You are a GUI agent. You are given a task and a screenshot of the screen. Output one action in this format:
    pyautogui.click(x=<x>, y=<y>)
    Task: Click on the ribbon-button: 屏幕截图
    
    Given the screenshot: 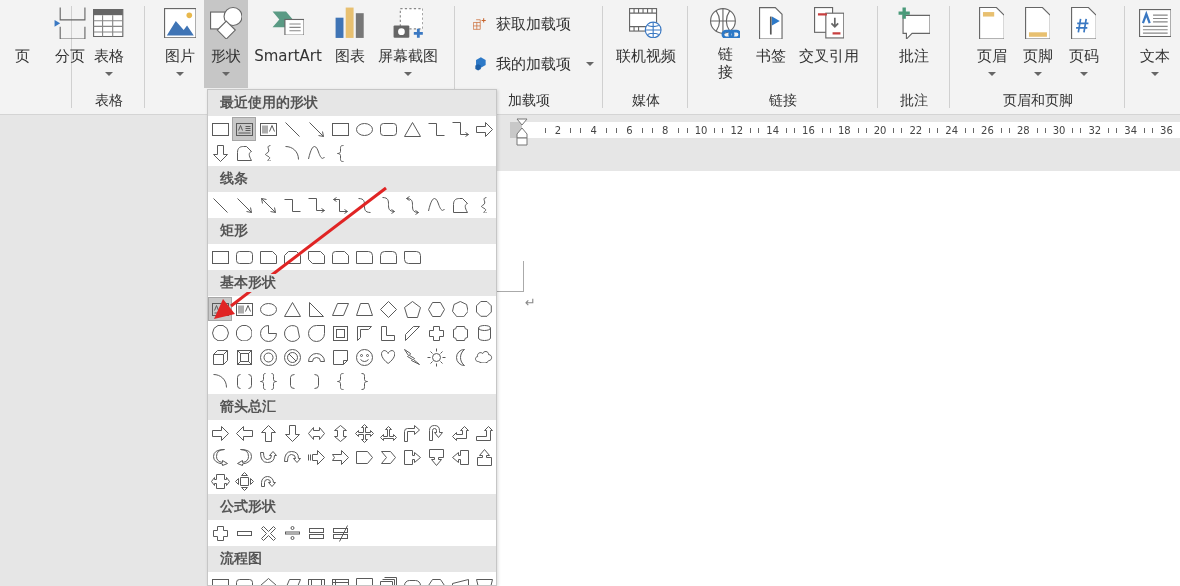 What is the action you would take?
    pyautogui.click(x=407, y=44)
    